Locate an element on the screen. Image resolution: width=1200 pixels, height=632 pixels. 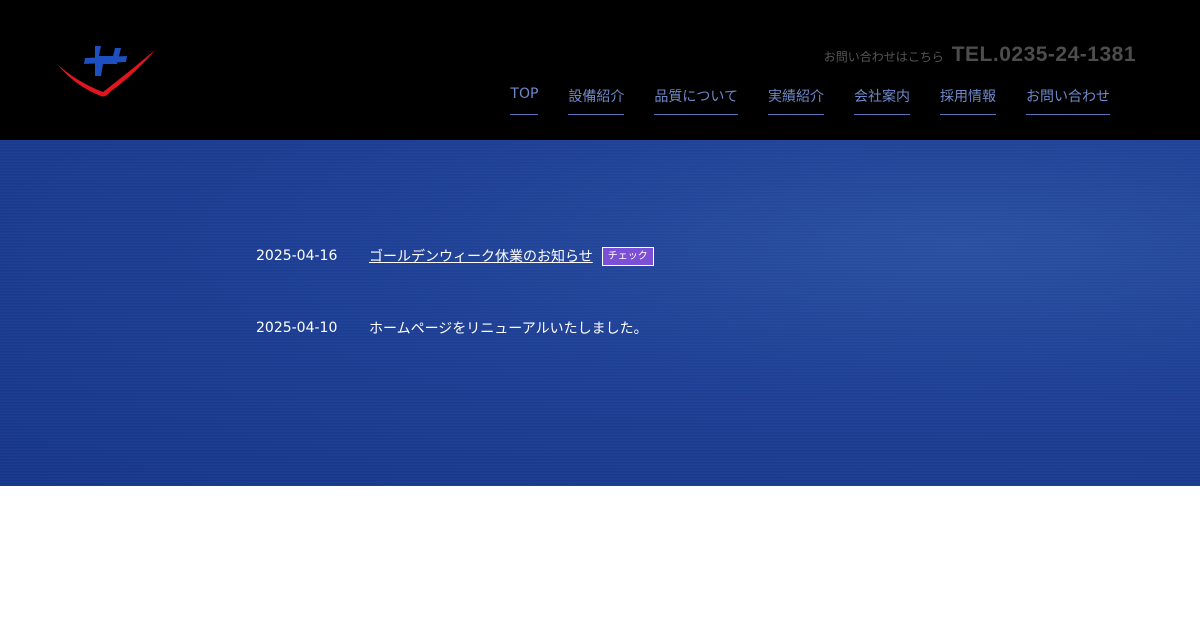
contact-info: お問い合わせはこちら TEL.0235-24-1381 is located at coordinates (980, 55).